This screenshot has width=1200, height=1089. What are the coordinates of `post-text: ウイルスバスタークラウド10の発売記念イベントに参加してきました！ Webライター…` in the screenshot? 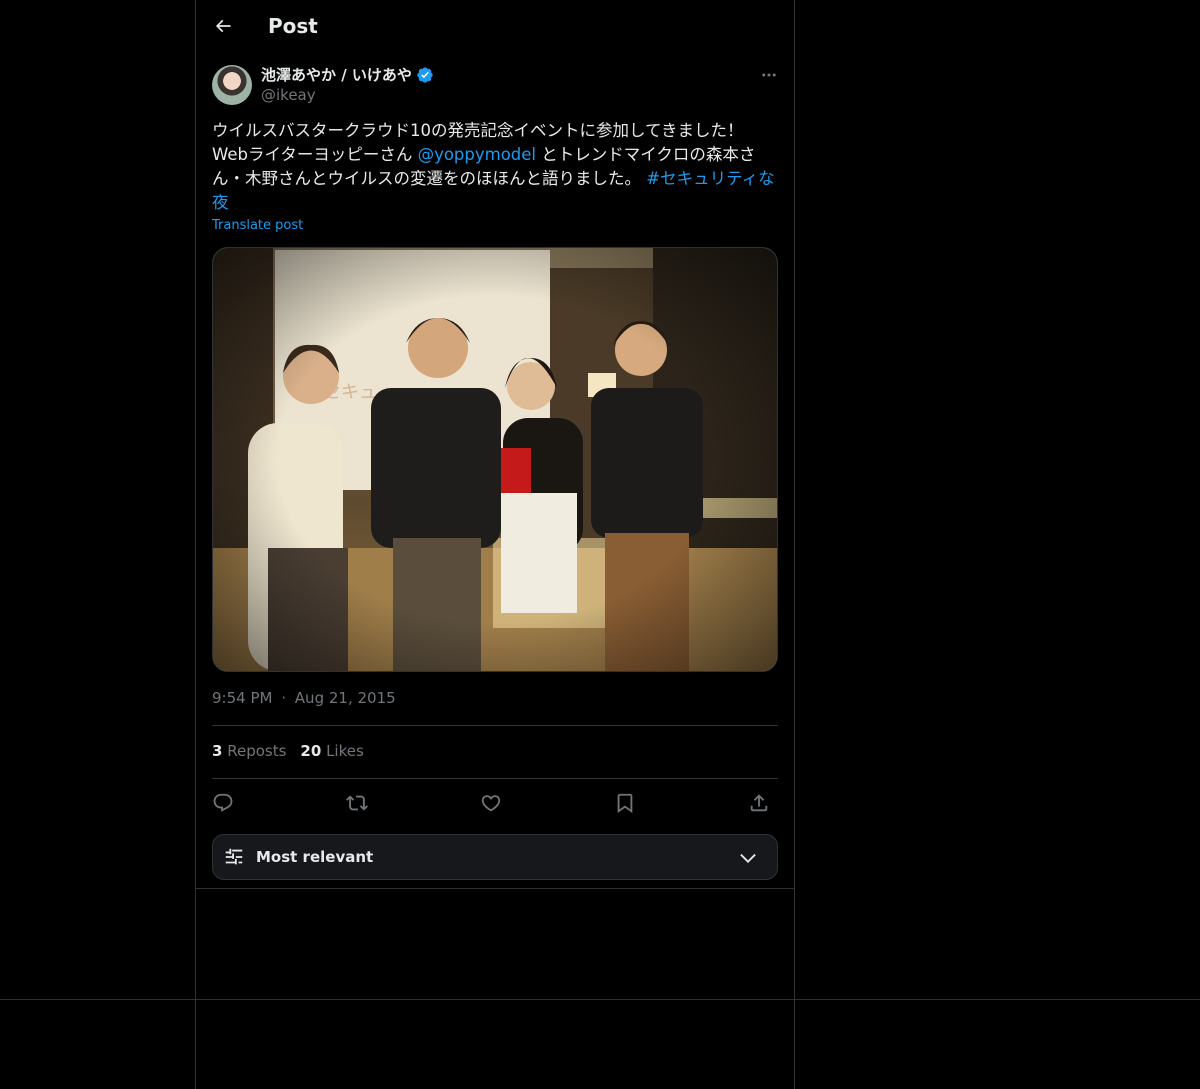 It's located at (495, 167).